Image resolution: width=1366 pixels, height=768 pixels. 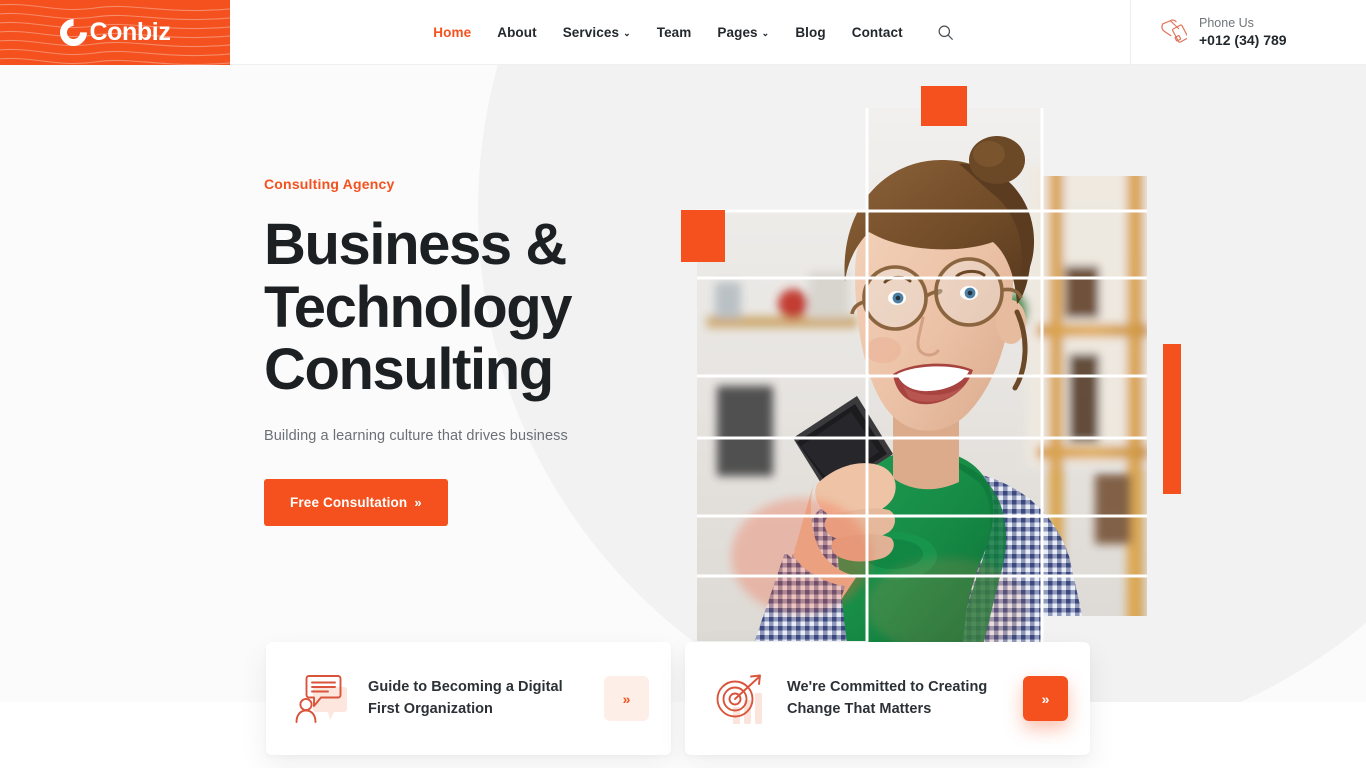 What do you see at coordinates (1174, 33) in the screenshot?
I see `hand-holding-phone-icon` at bounding box center [1174, 33].